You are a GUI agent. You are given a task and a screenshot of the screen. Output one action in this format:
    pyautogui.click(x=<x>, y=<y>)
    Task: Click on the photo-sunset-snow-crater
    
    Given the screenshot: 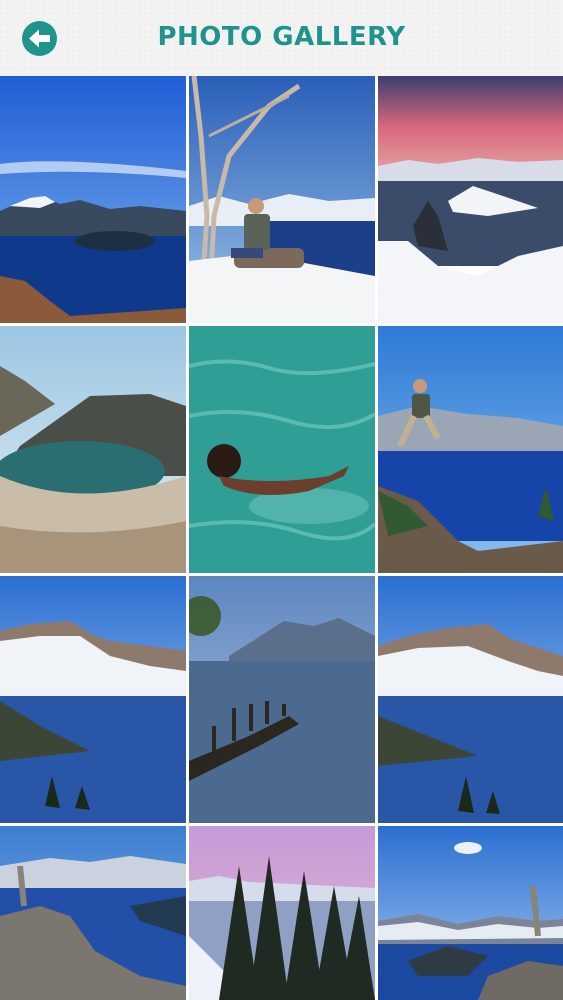 What is the action you would take?
    pyautogui.click(x=470, y=199)
    